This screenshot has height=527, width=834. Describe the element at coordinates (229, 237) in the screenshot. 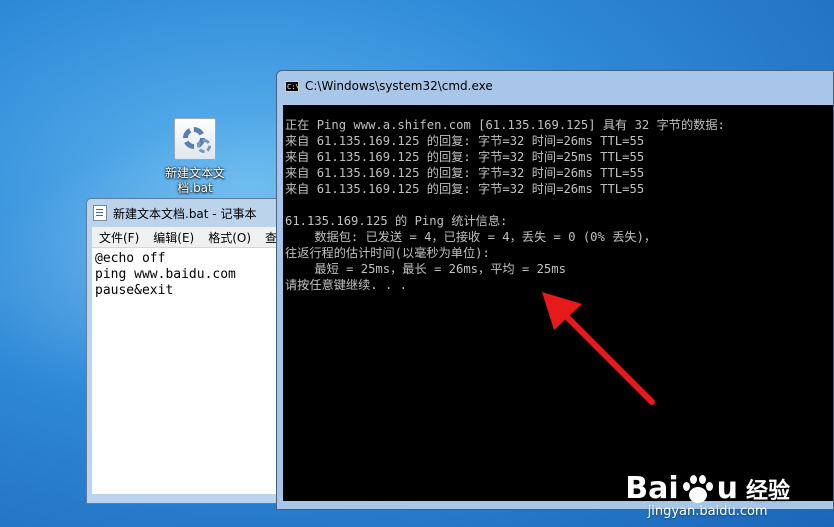

I see `menu-format: 格式(O)` at that location.